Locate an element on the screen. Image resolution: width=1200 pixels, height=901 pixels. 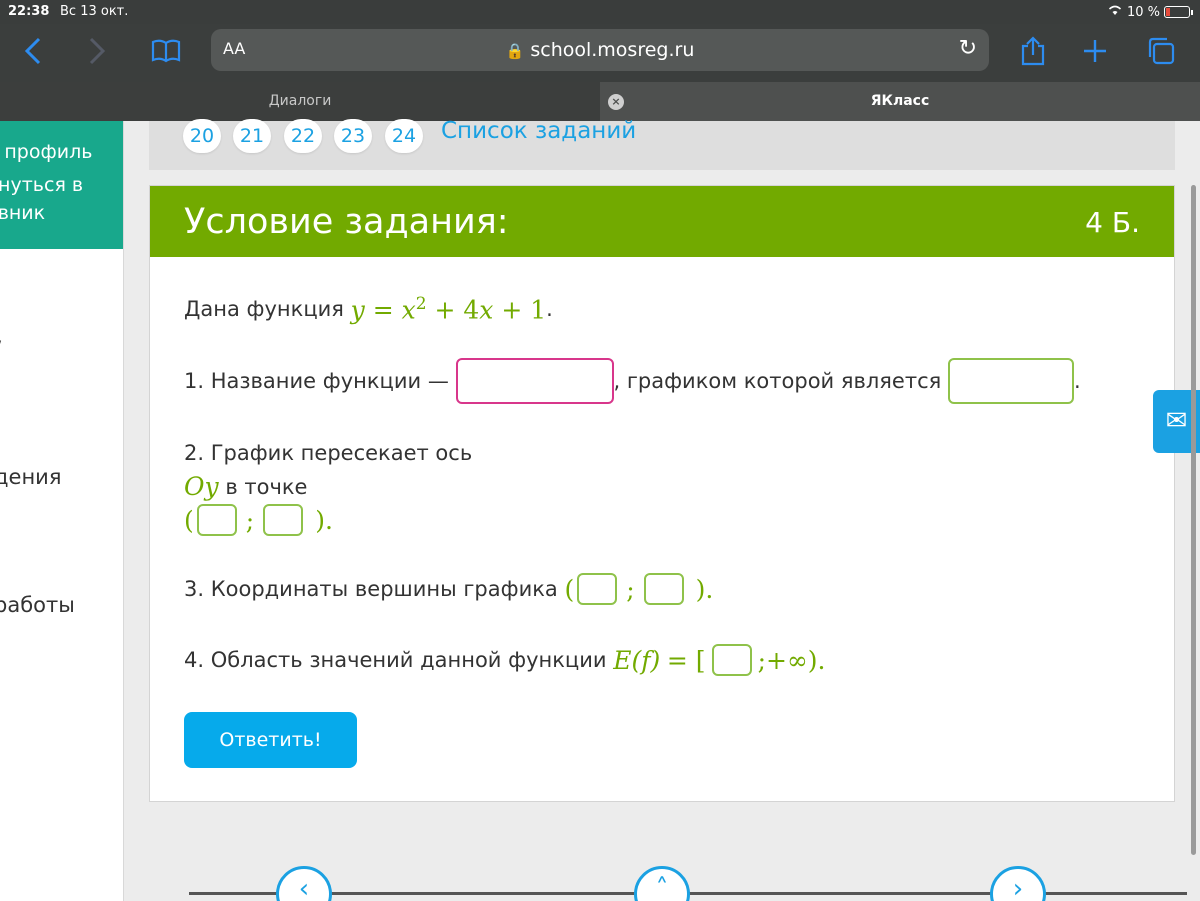
question-2-line-1: 2. График пересекает ось is located at coordinates (328, 453).